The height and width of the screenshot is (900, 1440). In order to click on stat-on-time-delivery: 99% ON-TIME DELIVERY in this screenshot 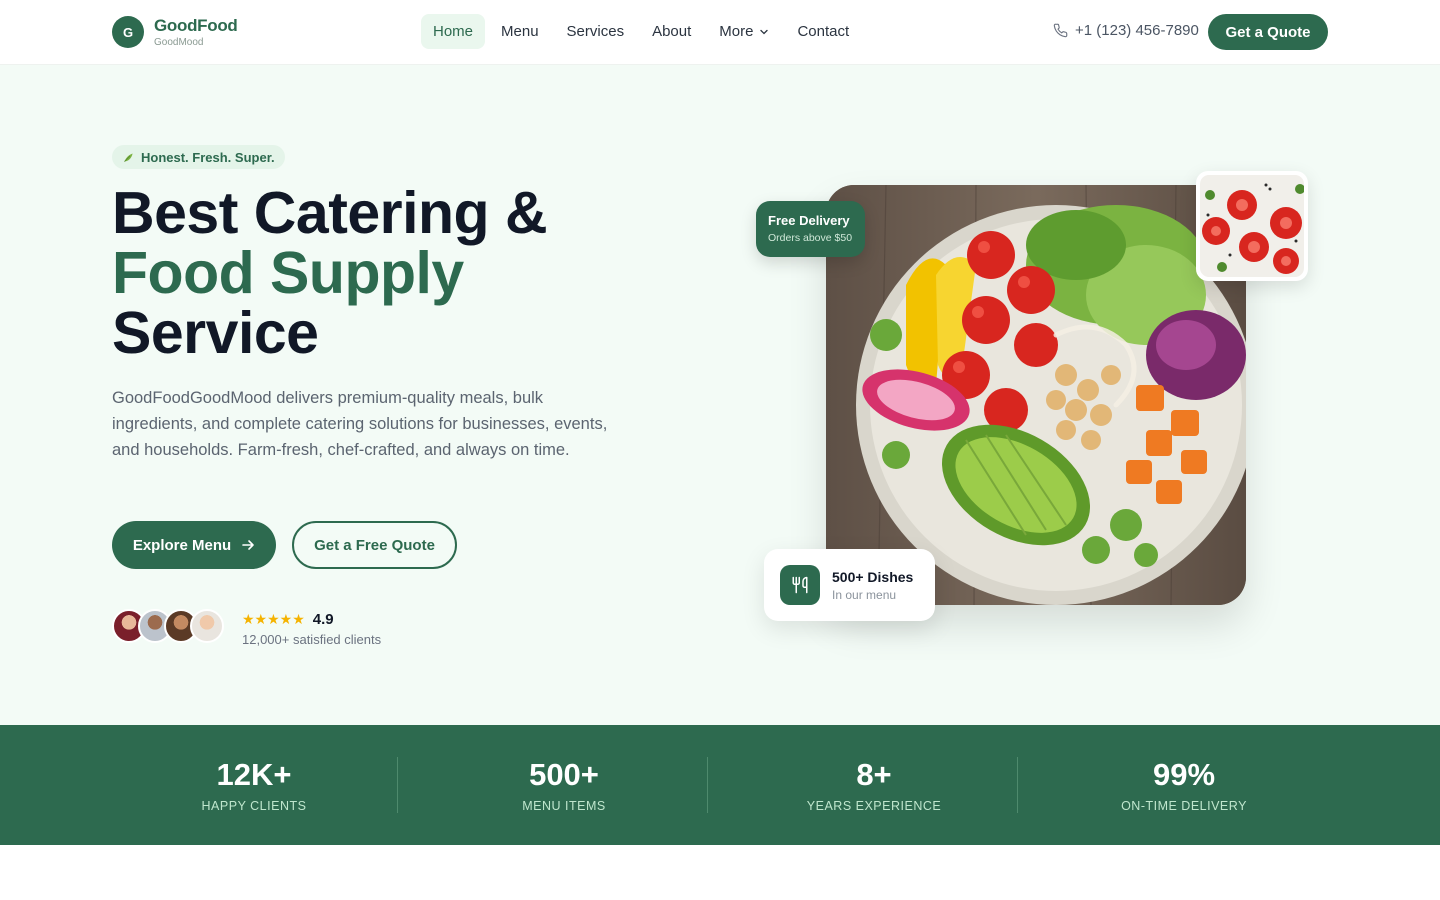, I will do `click(1184, 785)`.